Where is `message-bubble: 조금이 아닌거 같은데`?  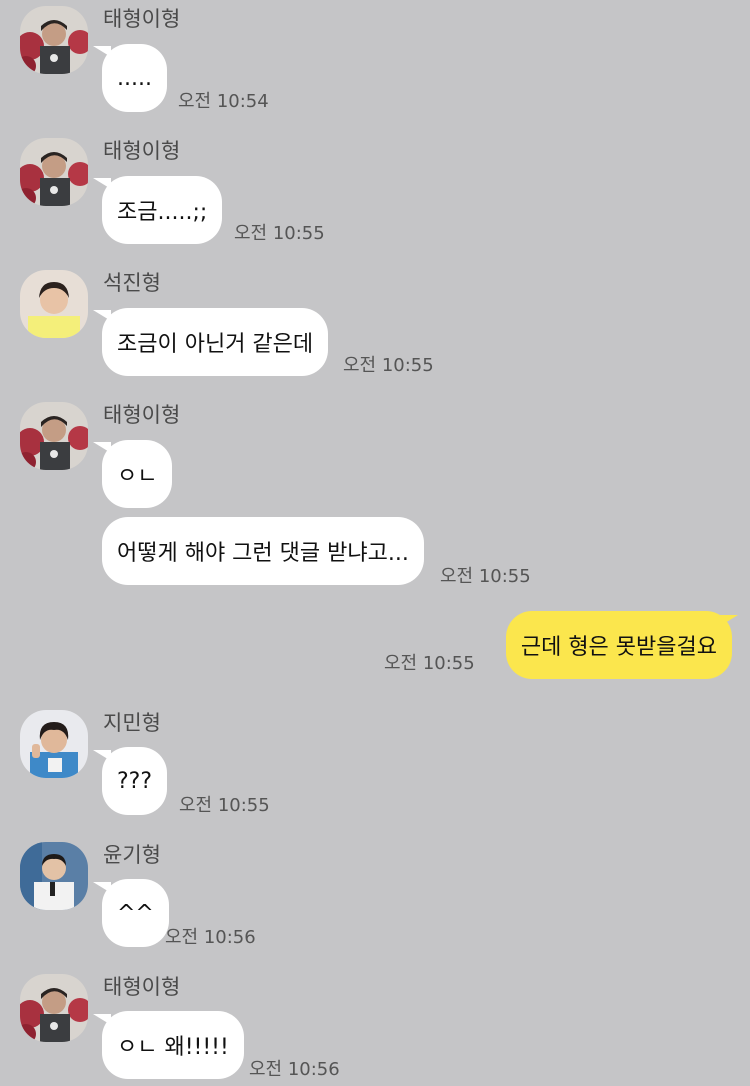
message-bubble: 조금이 아닌거 같은데 is located at coordinates (215, 342).